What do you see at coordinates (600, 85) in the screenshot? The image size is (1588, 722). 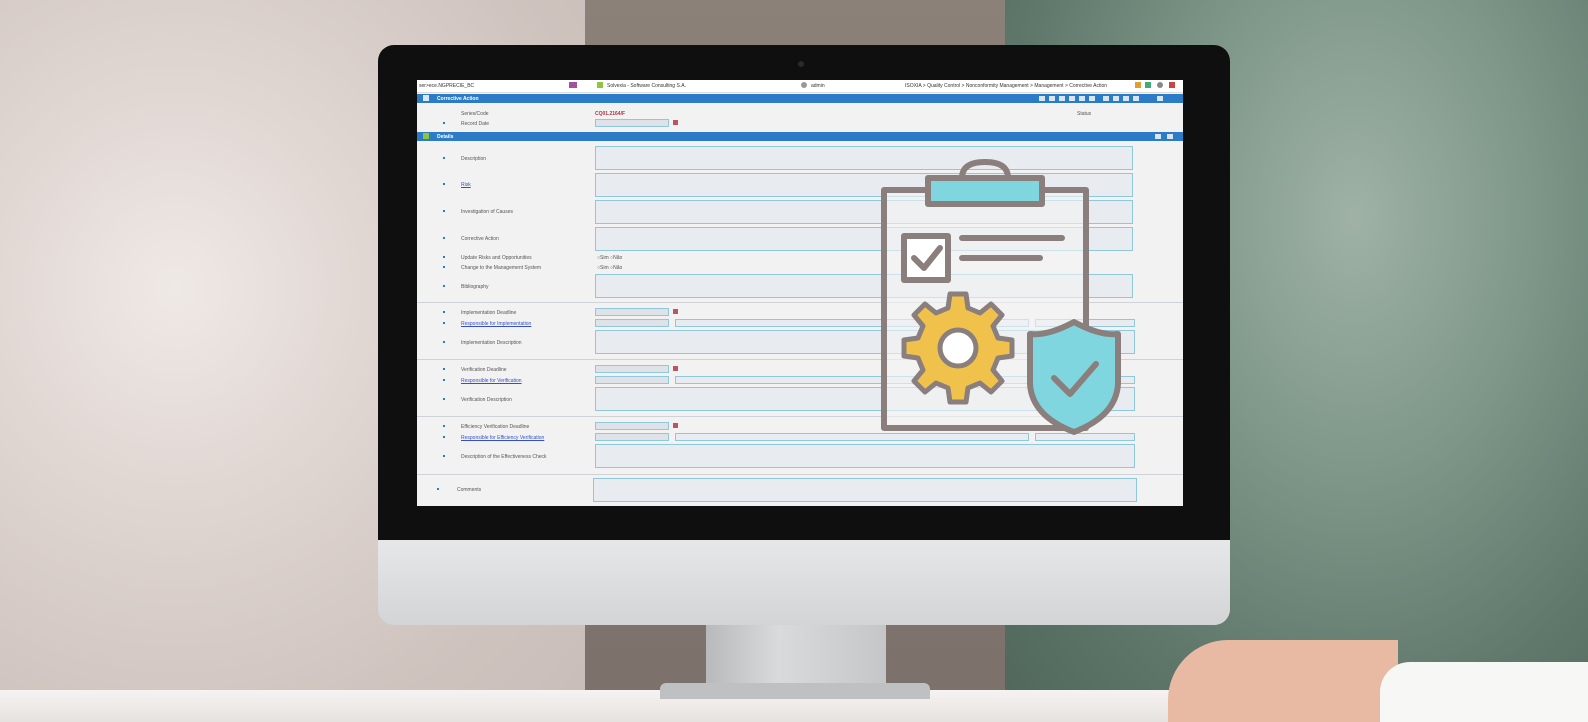 I see `company-icon` at bounding box center [600, 85].